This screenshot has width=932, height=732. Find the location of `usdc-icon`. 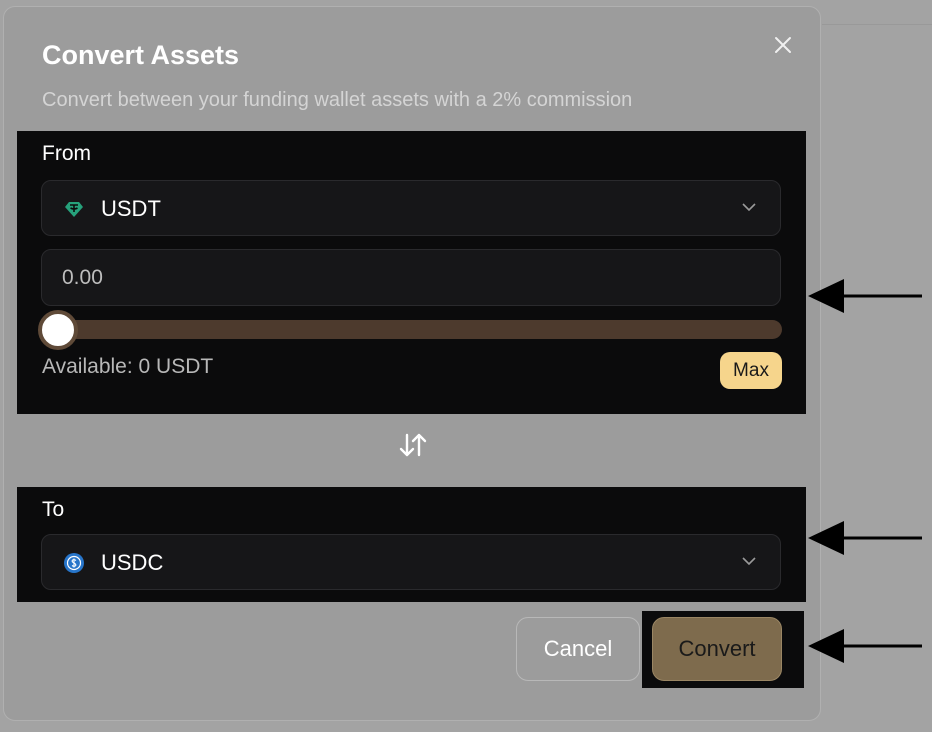

usdc-icon is located at coordinates (74, 563).